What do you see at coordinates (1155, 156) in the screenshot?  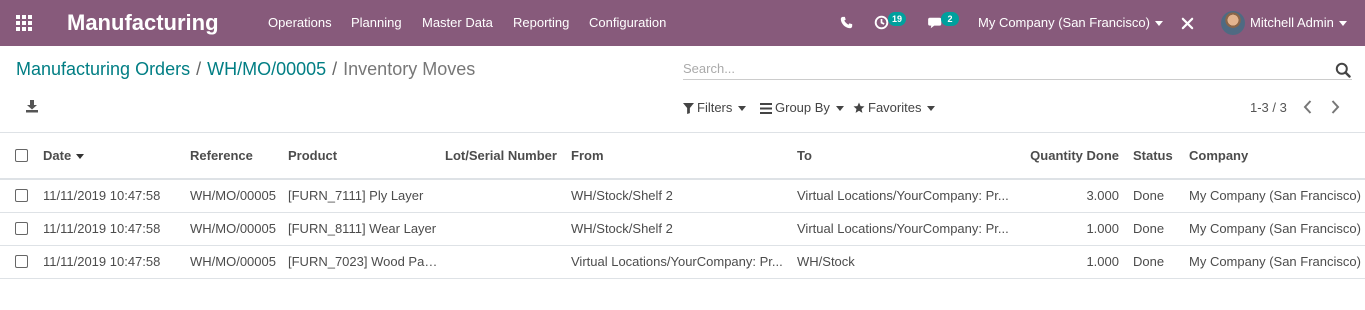 I see `column-header-status: Status` at bounding box center [1155, 156].